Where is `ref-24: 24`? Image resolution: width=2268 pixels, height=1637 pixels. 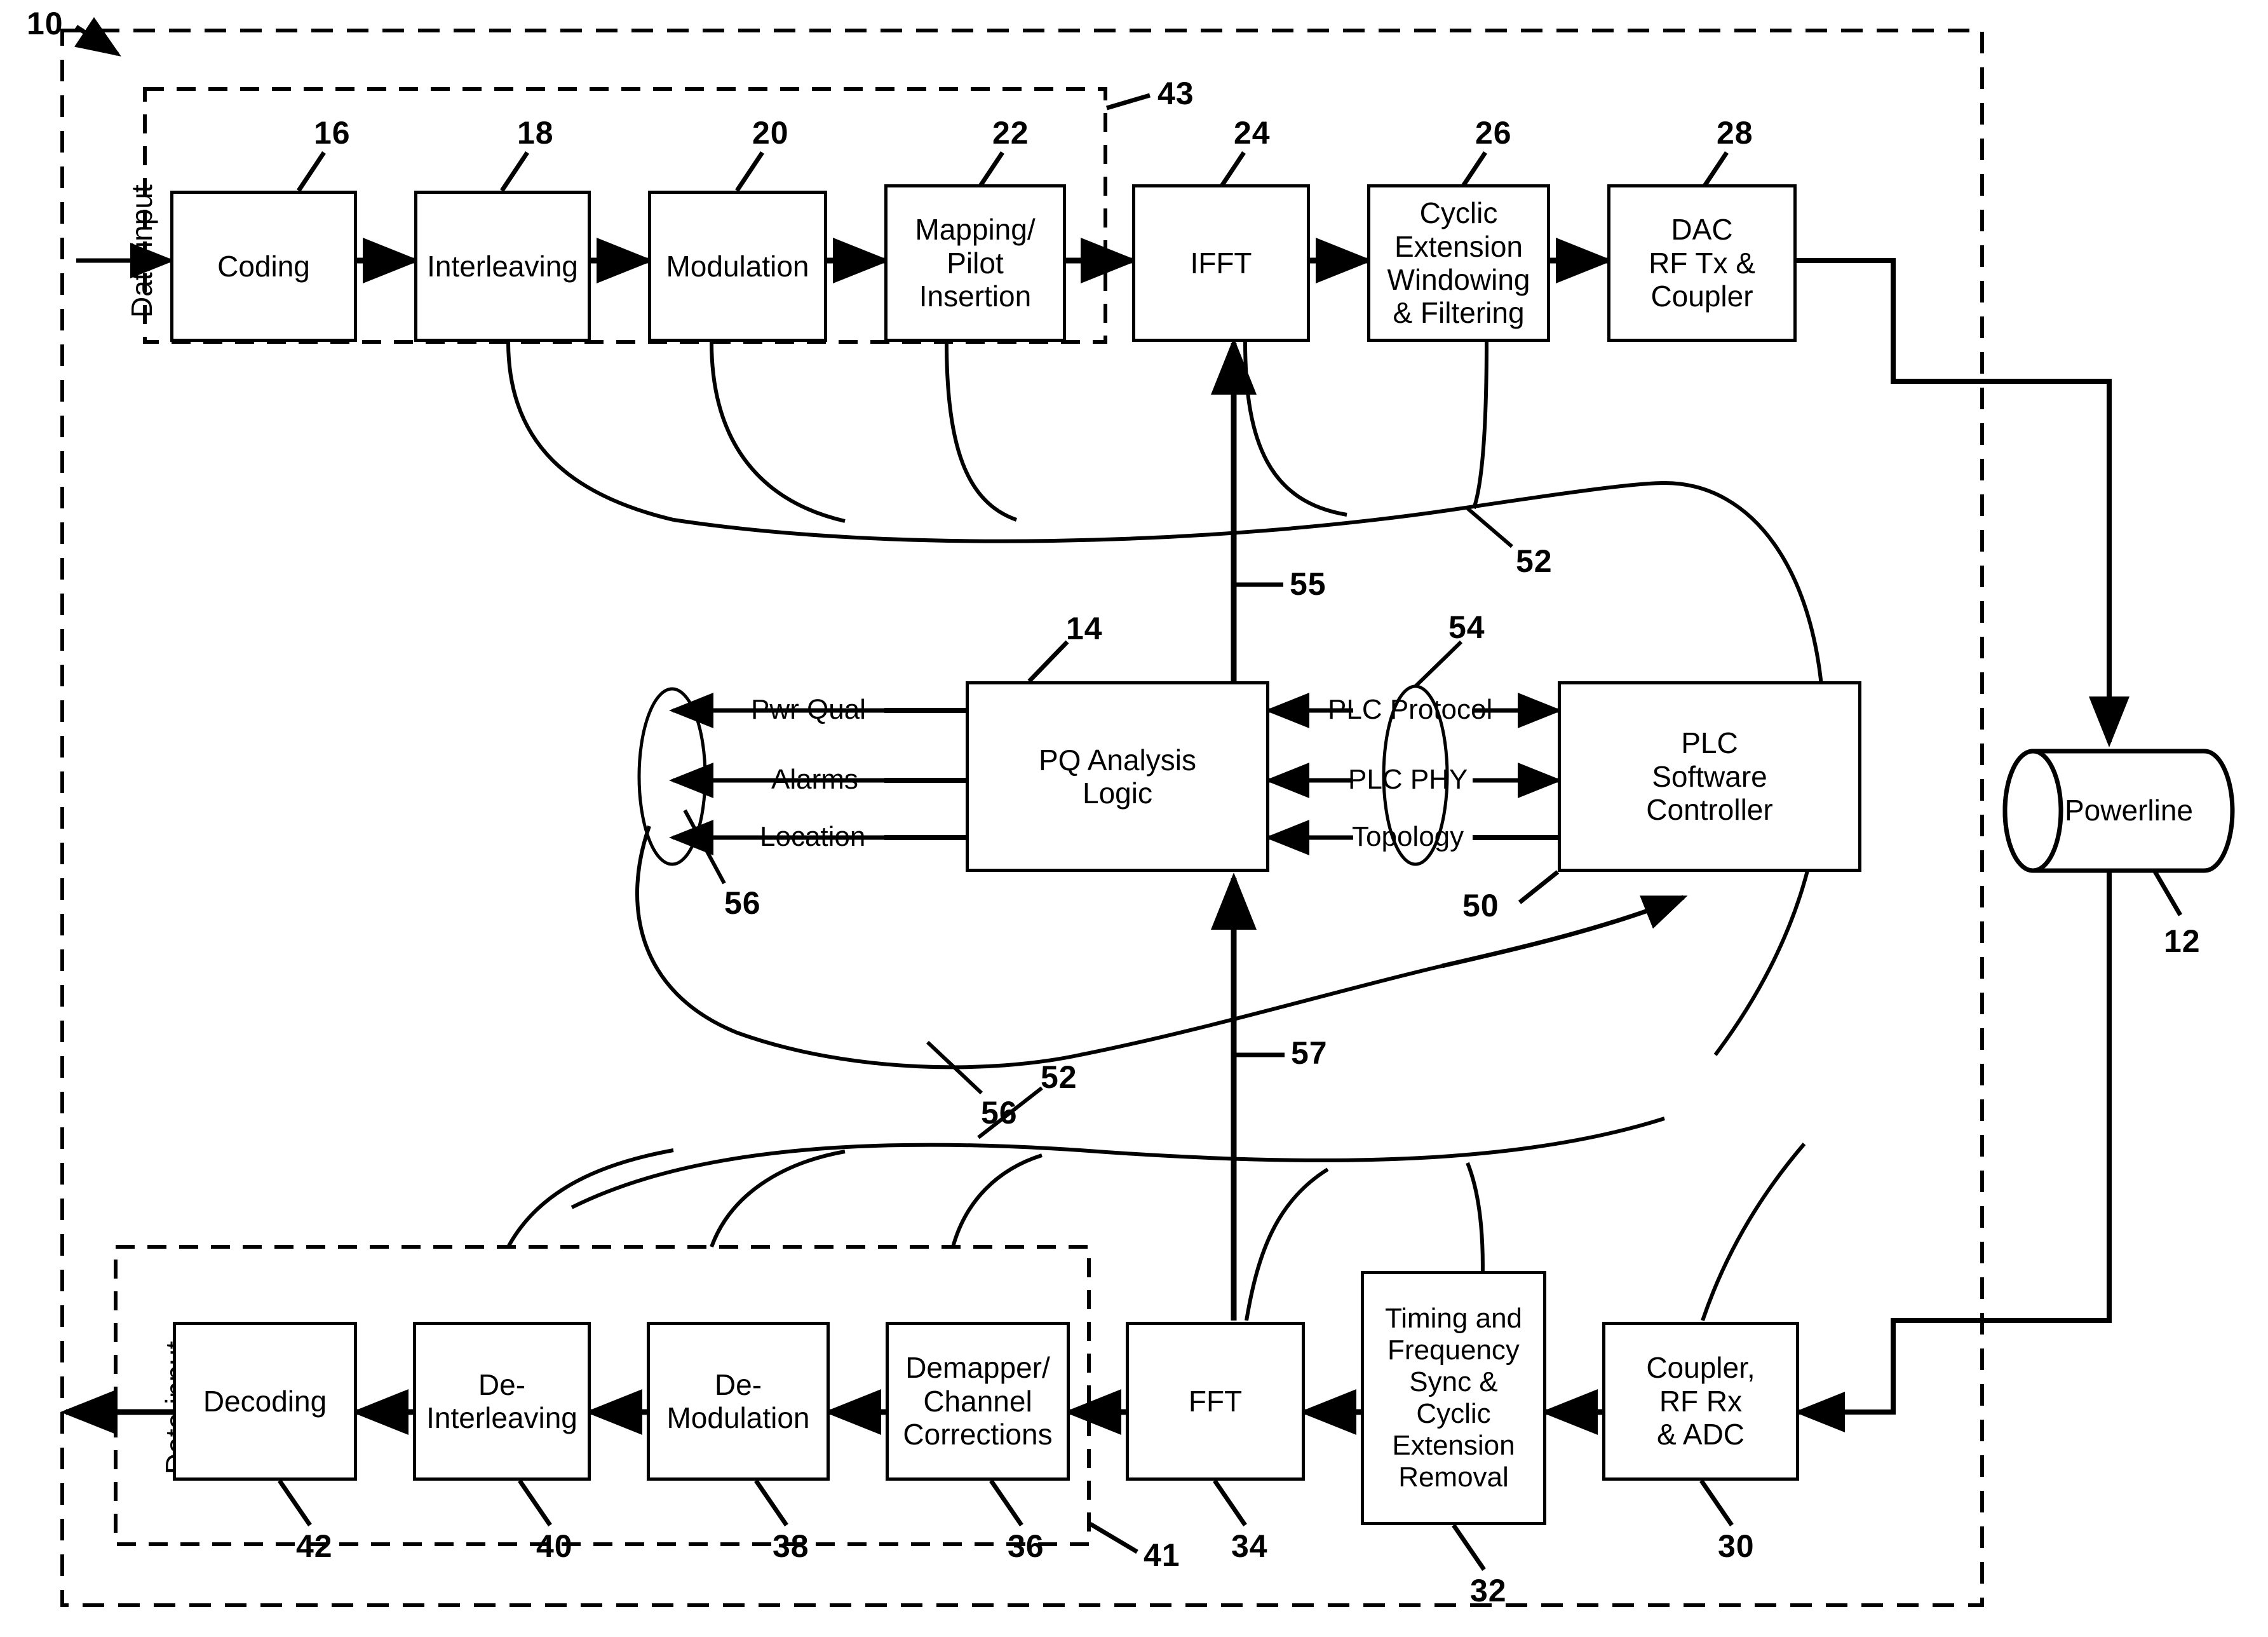
ref-24: 24 is located at coordinates (1252, 133).